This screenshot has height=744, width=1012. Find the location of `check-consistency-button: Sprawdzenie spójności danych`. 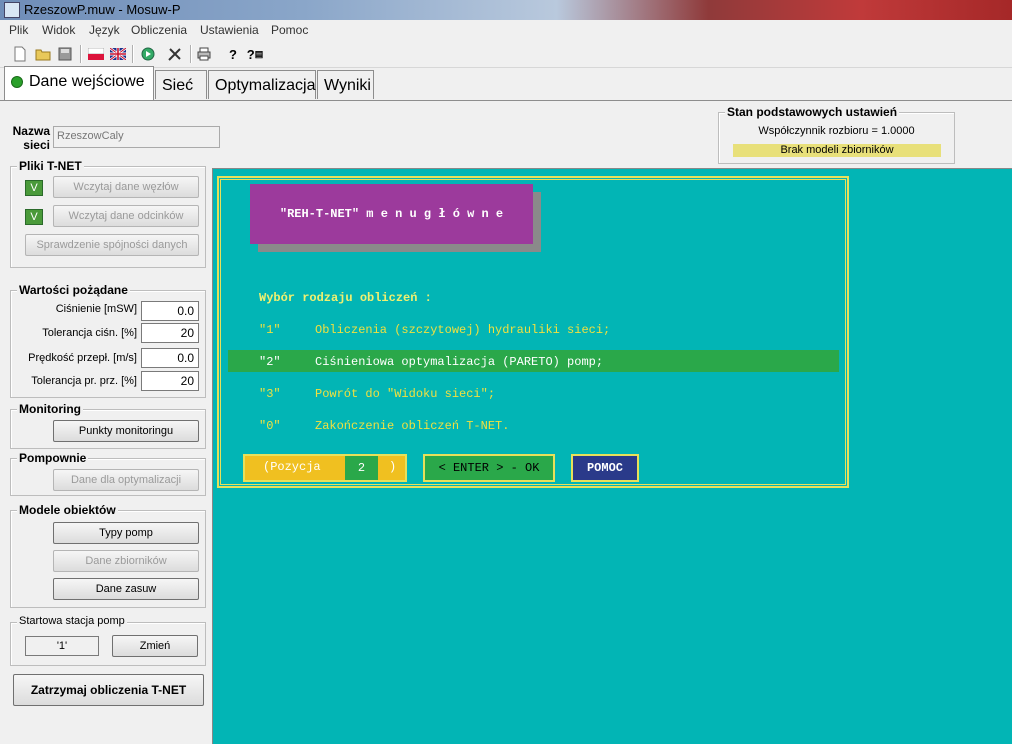

check-consistency-button: Sprawdzenie spójności danych is located at coordinates (112, 245).